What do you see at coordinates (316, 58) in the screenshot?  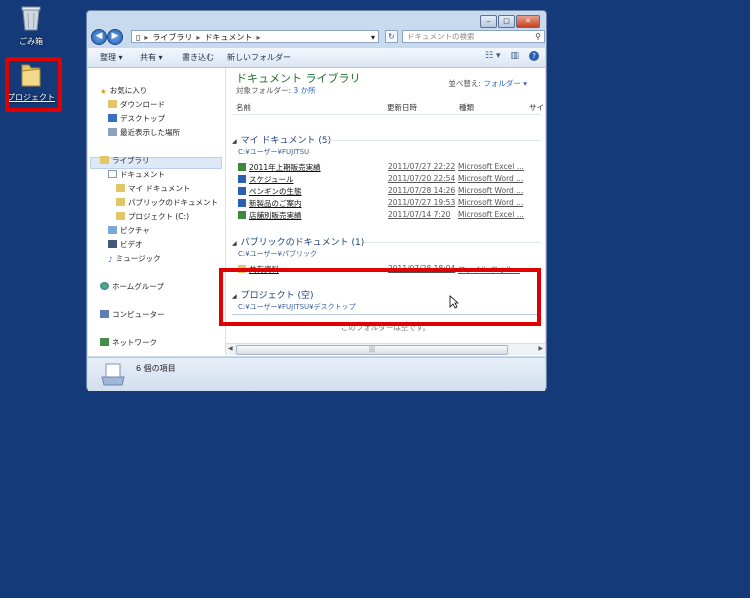 I see `command-bar: 整理 ▾ 共有 ▾ 書き込む 新しいフォルダー ☷ ▾ ▥ ?` at bounding box center [316, 58].